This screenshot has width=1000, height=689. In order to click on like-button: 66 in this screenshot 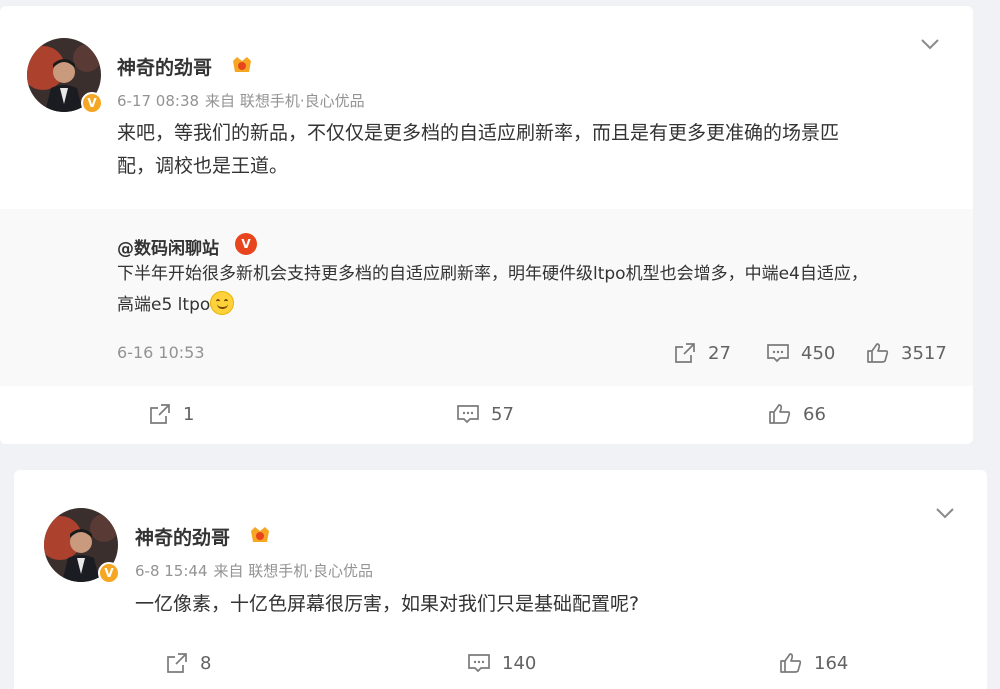, I will do `click(797, 414)`.